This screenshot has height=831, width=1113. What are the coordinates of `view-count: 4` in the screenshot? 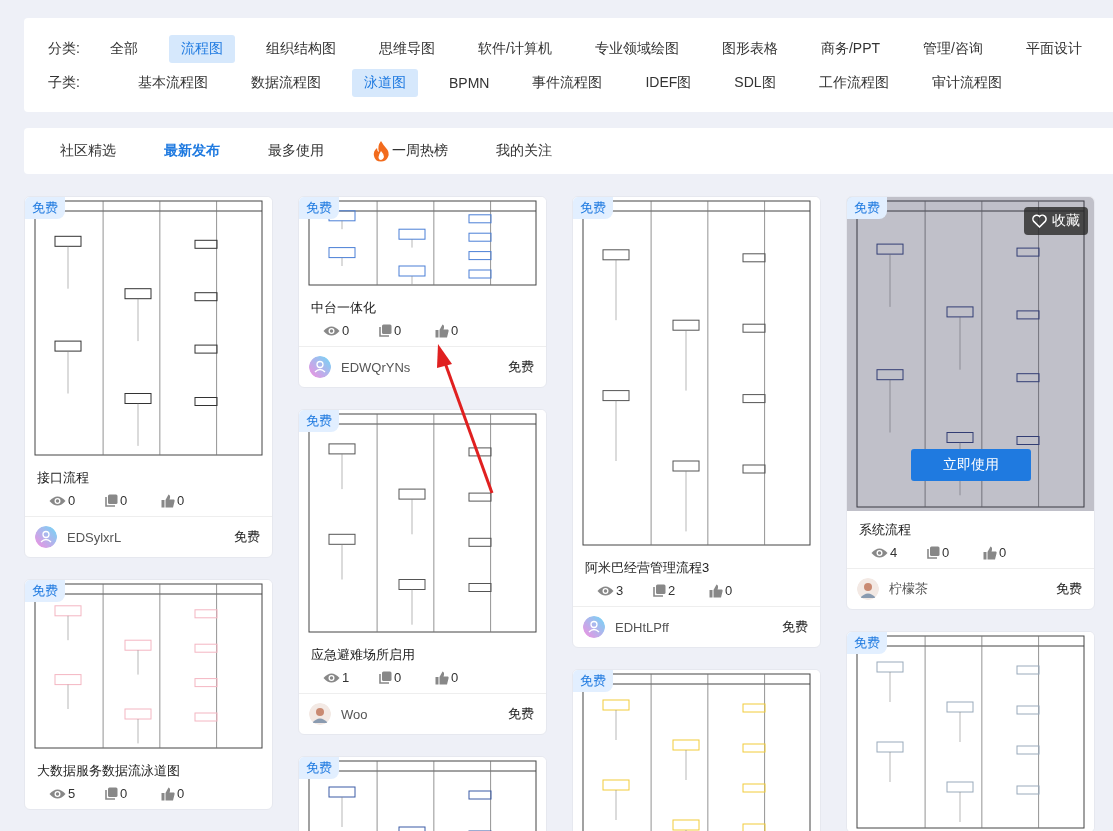 It's located at (894, 552).